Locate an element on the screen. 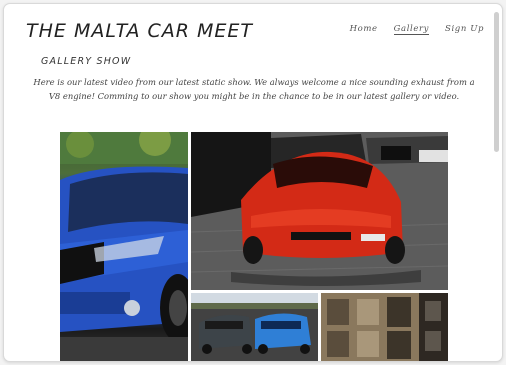 The height and width of the screenshot is (365, 506). main-nav: Home Gallery Sign Up is located at coordinates (417, 29).